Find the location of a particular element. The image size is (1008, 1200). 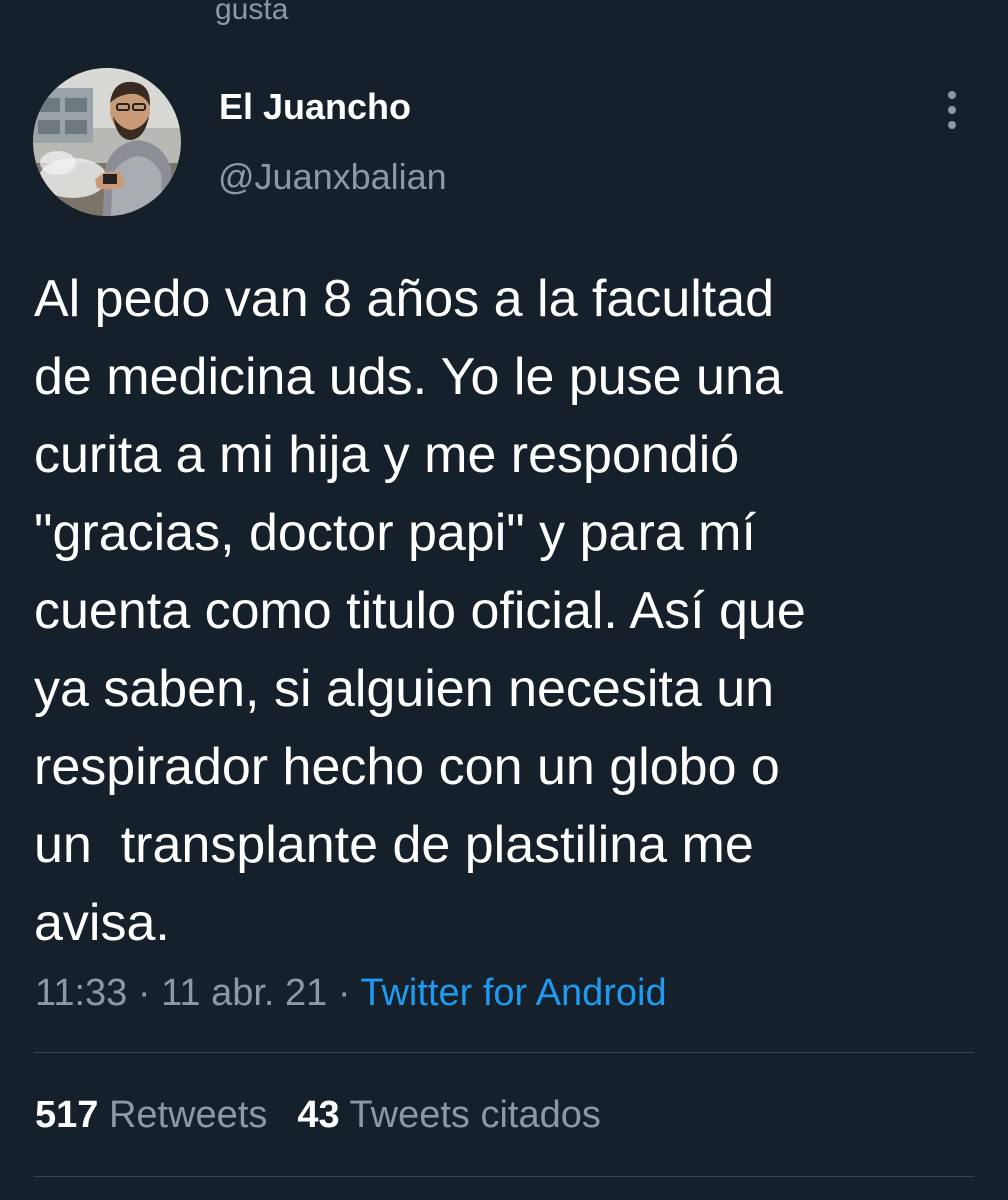

user-avatar-icon is located at coordinates (107, 142).